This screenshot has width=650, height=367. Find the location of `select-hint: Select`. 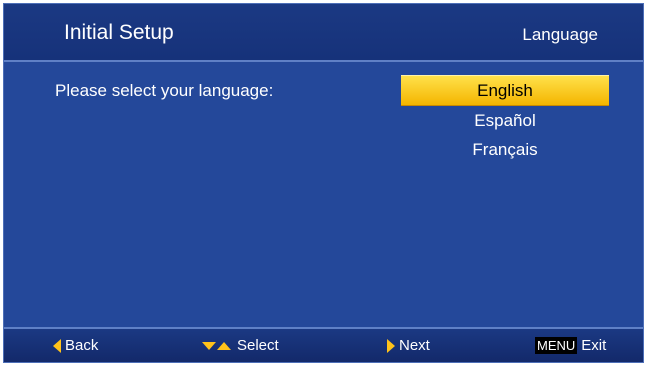

select-hint: Select is located at coordinates (240, 345).